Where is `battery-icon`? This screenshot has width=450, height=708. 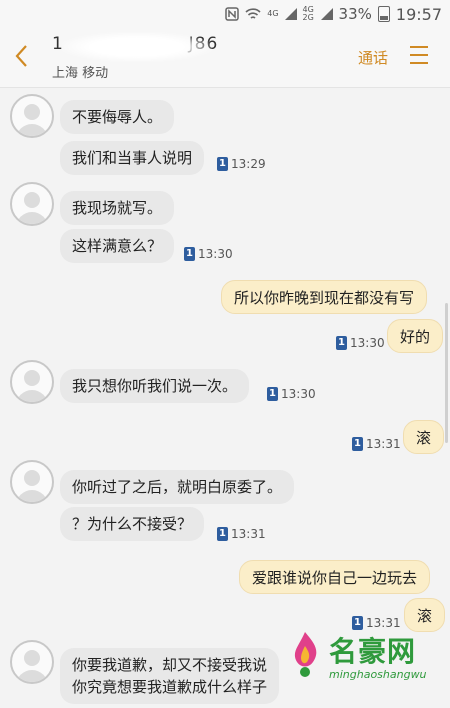 battery-icon is located at coordinates (383, 14).